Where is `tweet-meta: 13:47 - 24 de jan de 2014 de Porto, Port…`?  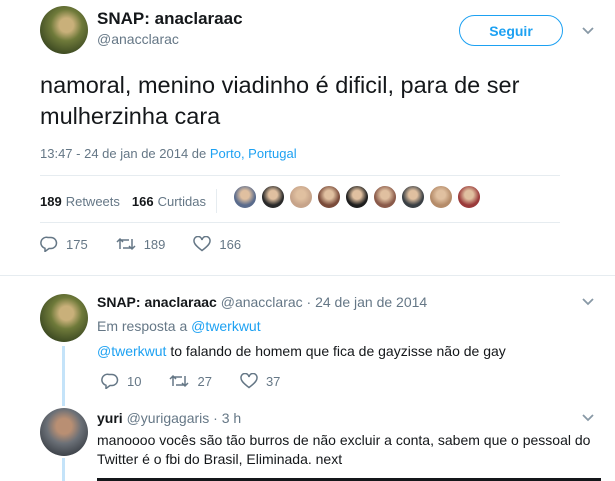 tweet-meta: 13:47 - 24 de jan de 2014 de Porto, Port… is located at coordinates (168, 153).